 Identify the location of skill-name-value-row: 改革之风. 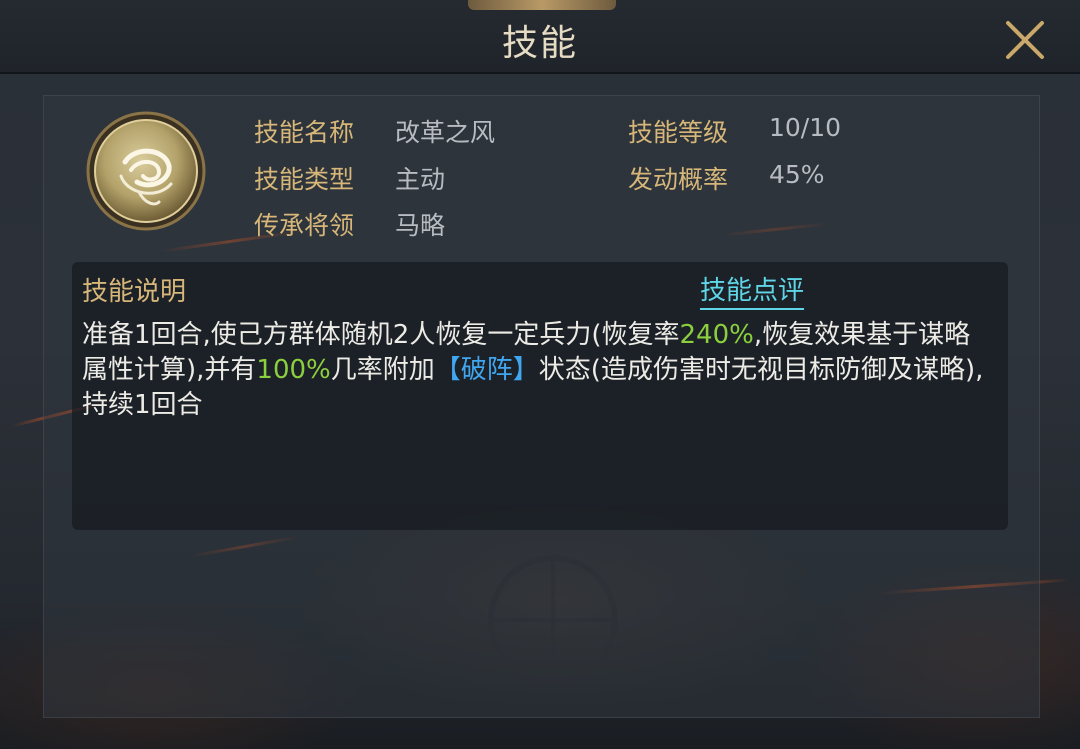
(445, 131).